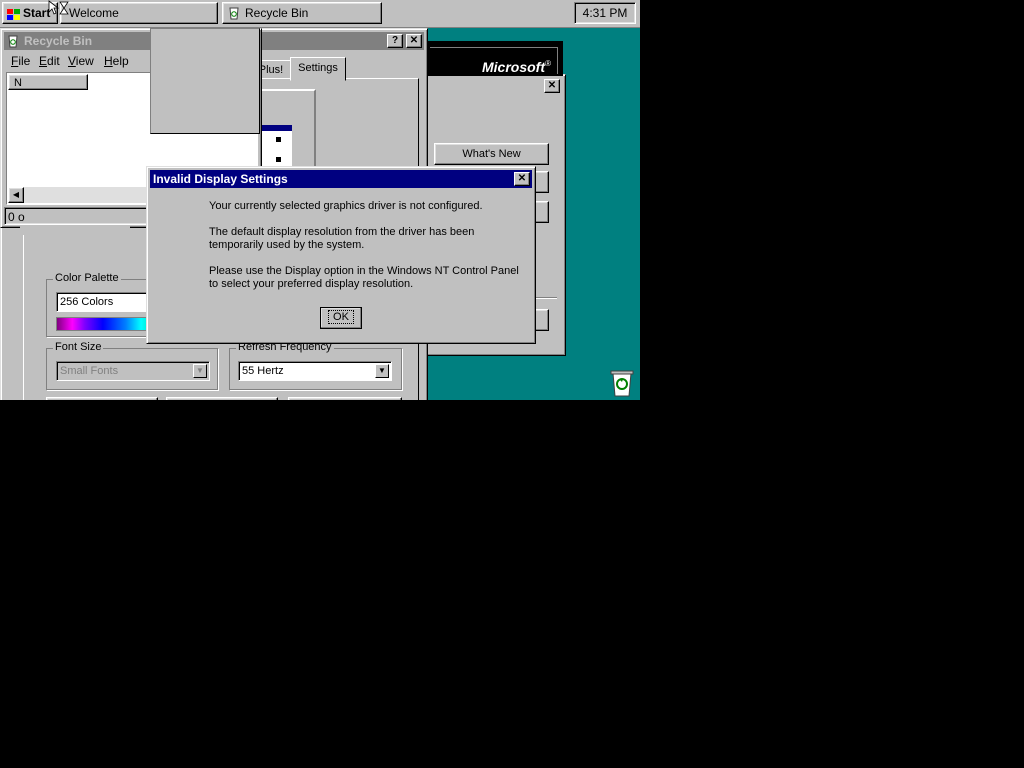  I want to click on status-text: 0 o, so click(16, 217).